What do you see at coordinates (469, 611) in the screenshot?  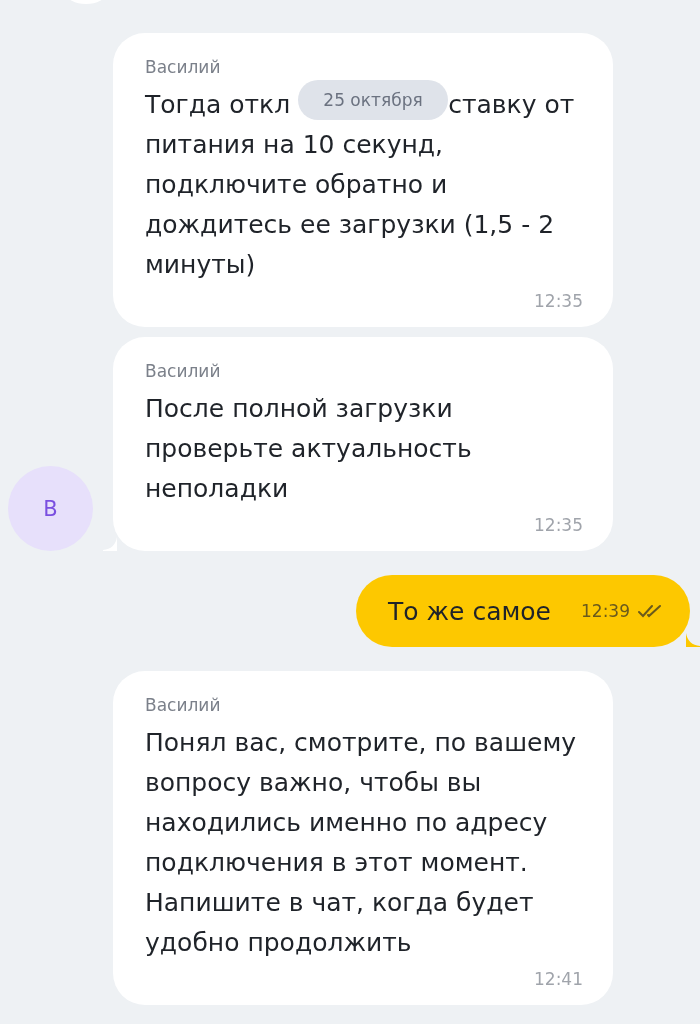 I see `message-text: То же самое` at bounding box center [469, 611].